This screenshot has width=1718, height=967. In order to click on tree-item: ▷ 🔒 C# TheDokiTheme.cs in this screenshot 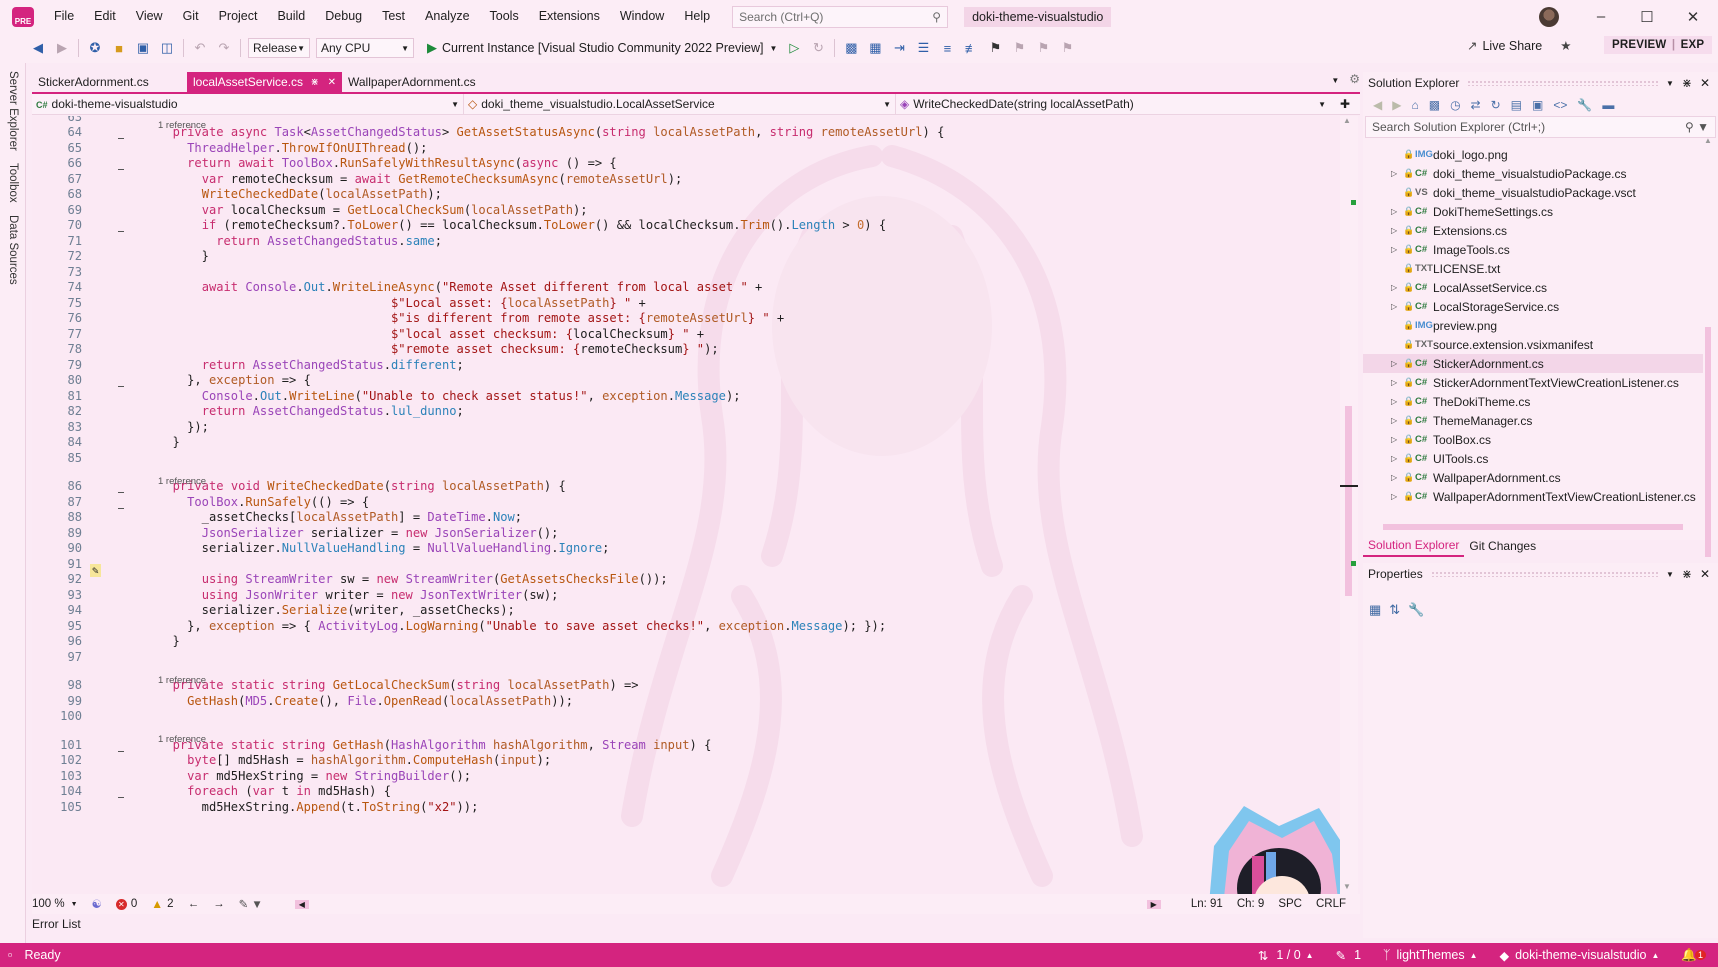, I will do `click(1533, 401)`.